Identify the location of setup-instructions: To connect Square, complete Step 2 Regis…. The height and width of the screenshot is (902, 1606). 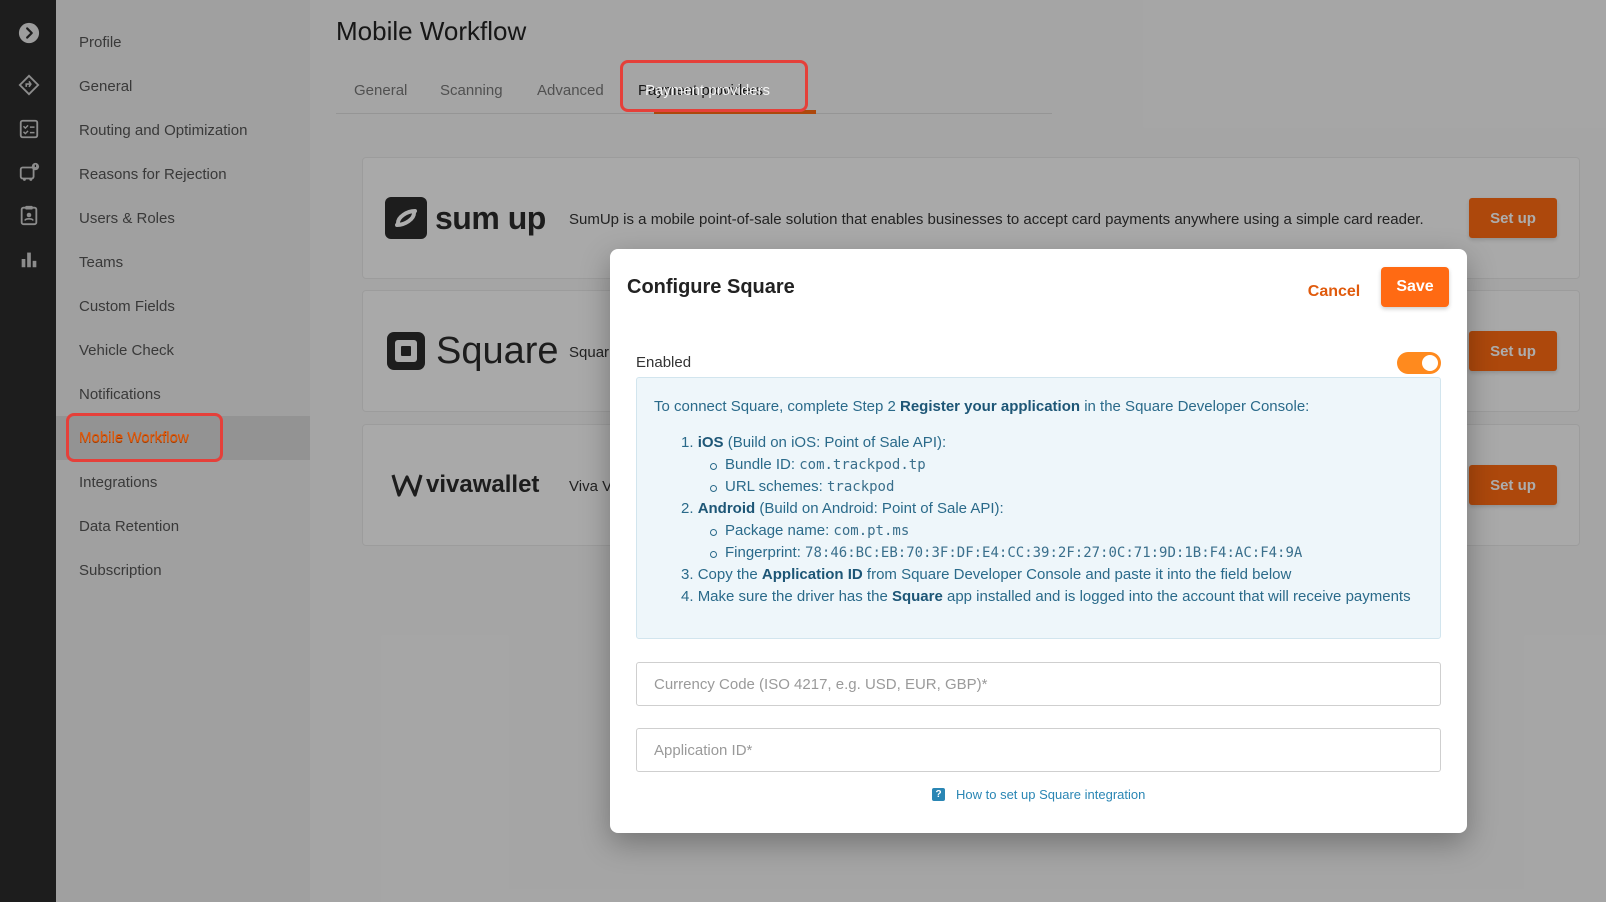
(1038, 508).